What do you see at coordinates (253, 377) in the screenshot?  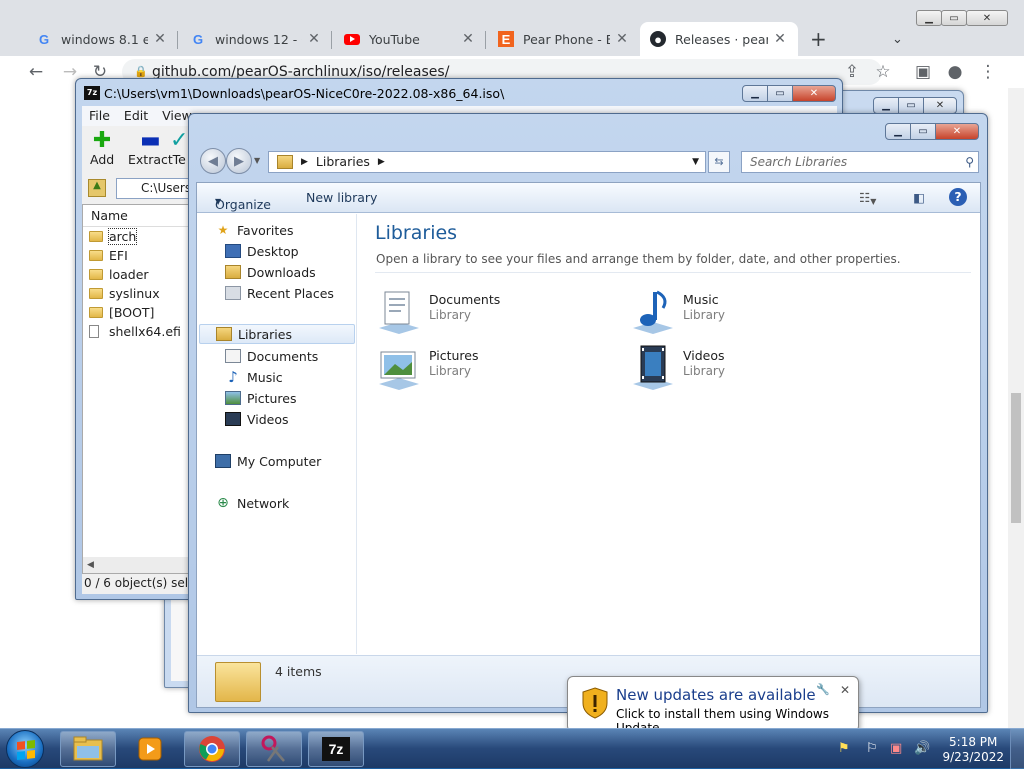 I see `nav-music: ♪ Music` at bounding box center [253, 377].